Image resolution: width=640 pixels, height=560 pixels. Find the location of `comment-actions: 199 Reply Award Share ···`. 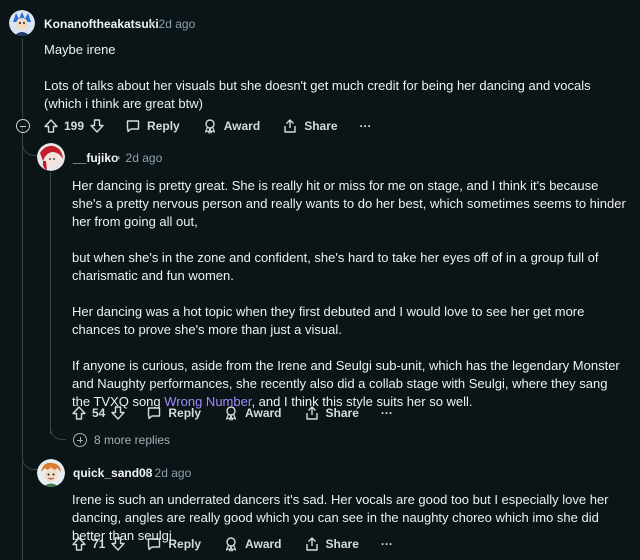

comment-actions: 199 Reply Award Share ··· is located at coordinates (207, 126).